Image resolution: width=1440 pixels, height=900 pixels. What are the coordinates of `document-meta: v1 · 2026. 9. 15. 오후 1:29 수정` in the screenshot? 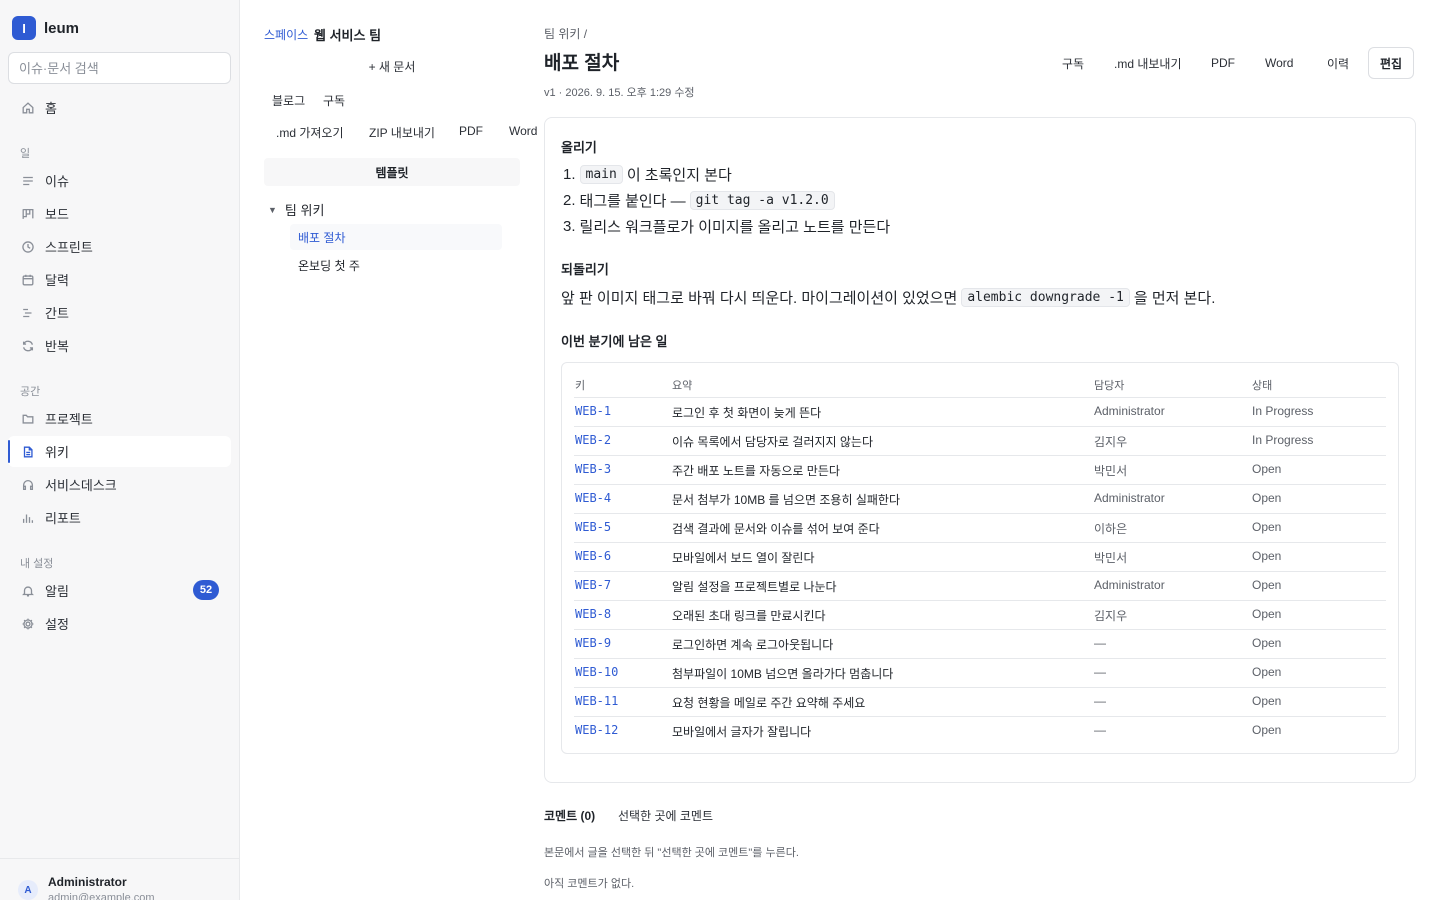 It's located at (619, 93).